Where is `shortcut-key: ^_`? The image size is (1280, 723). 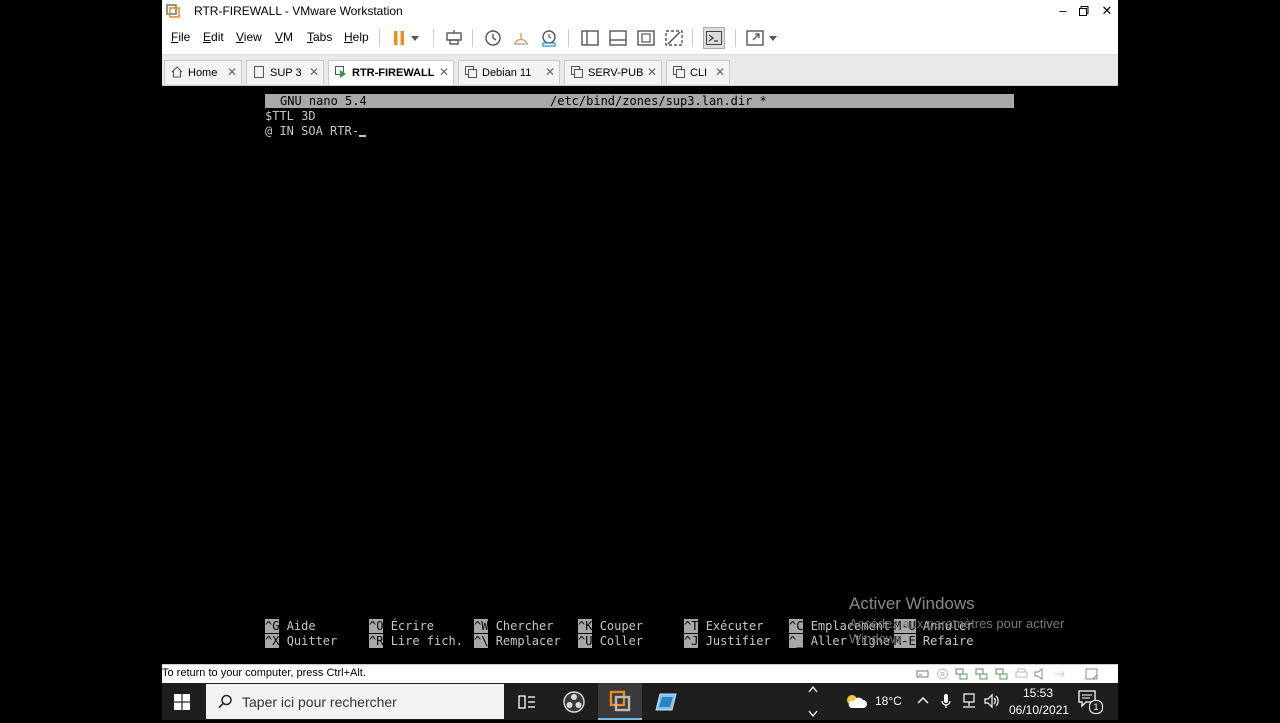
shortcut-key: ^_ is located at coordinates (796, 641).